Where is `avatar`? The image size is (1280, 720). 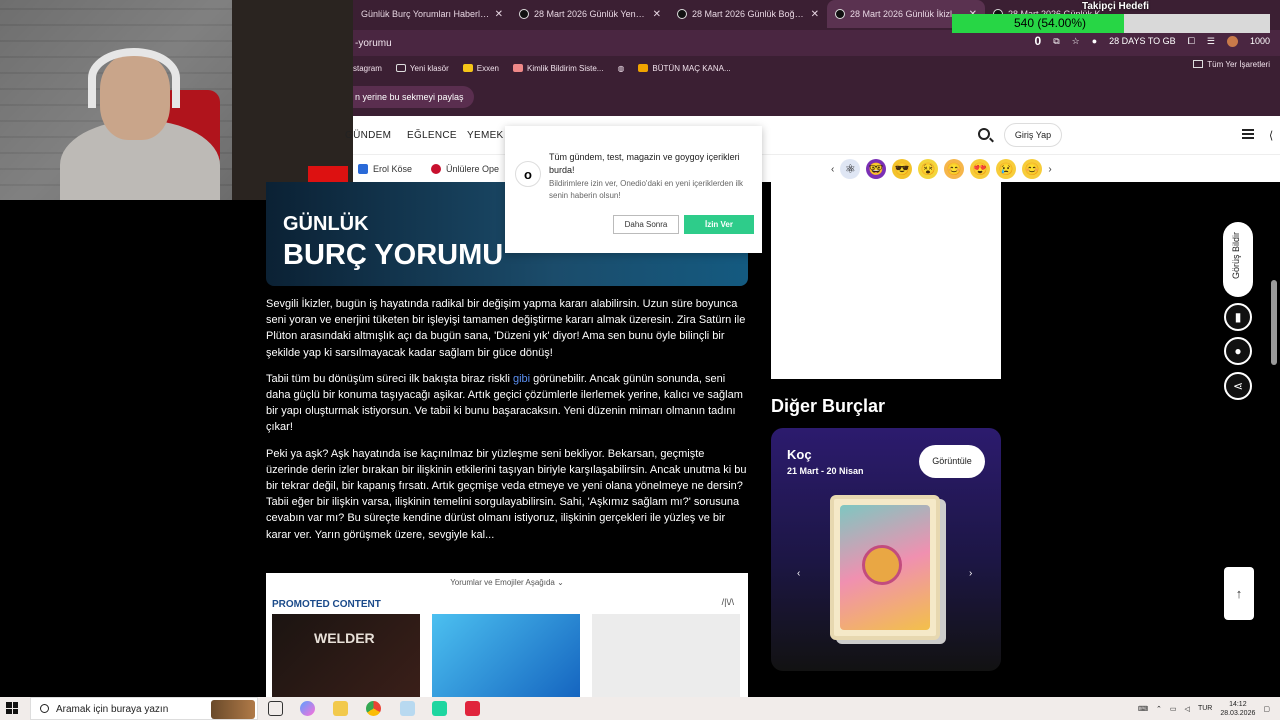 avatar is located at coordinates (1232, 41).